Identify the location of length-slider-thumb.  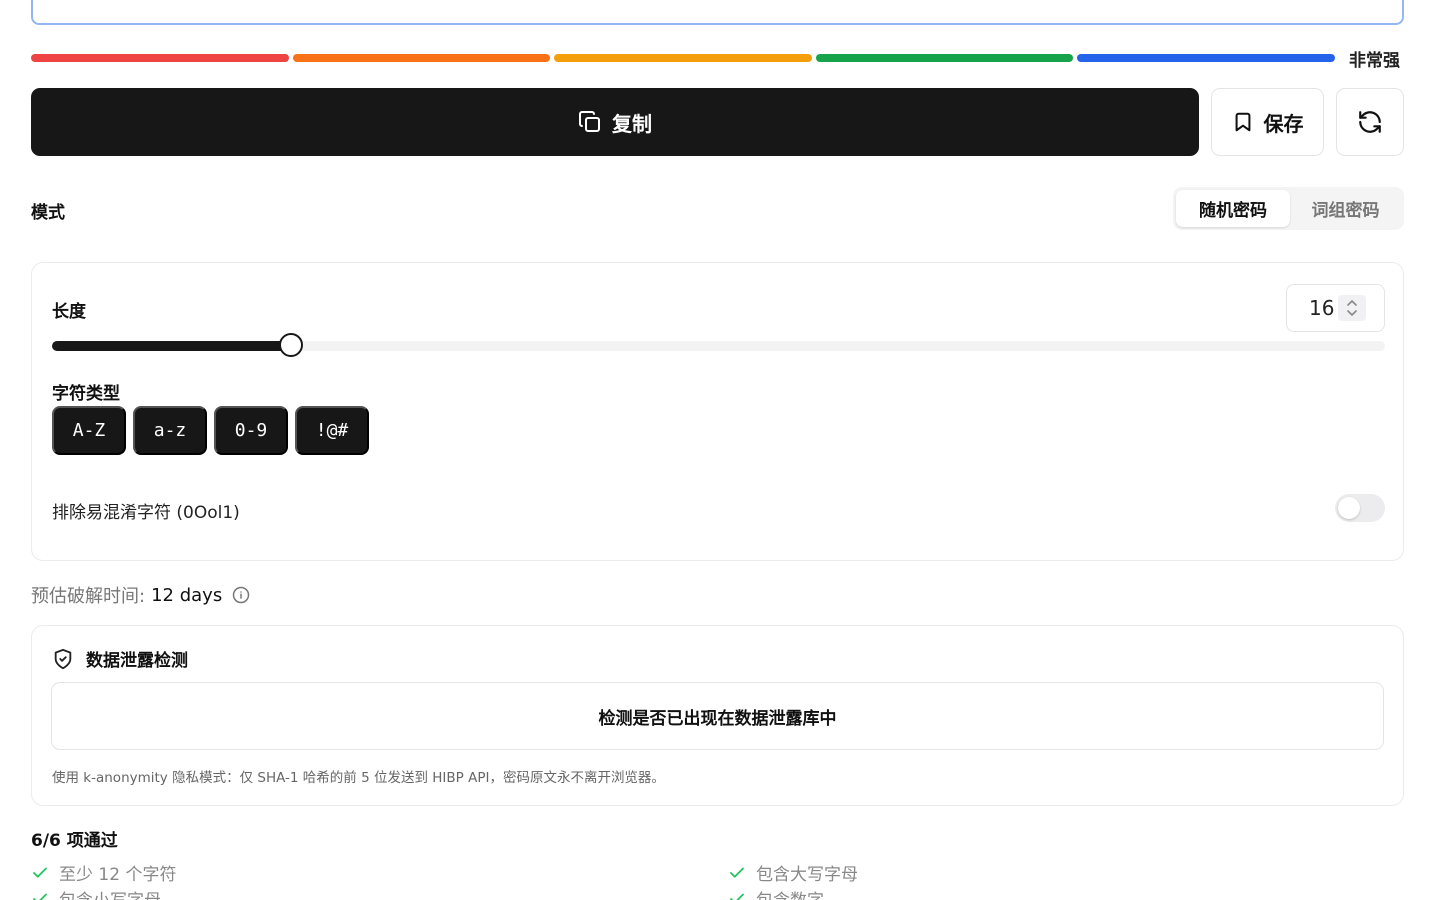
(290, 345).